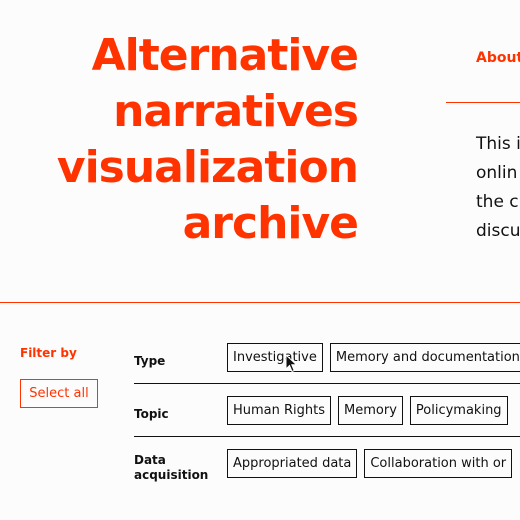 The image size is (520, 520). Describe the element at coordinates (497, 173) in the screenshot. I see `intro-line: onlin` at that location.